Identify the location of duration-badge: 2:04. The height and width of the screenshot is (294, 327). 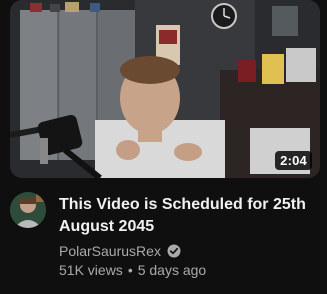
(293, 160).